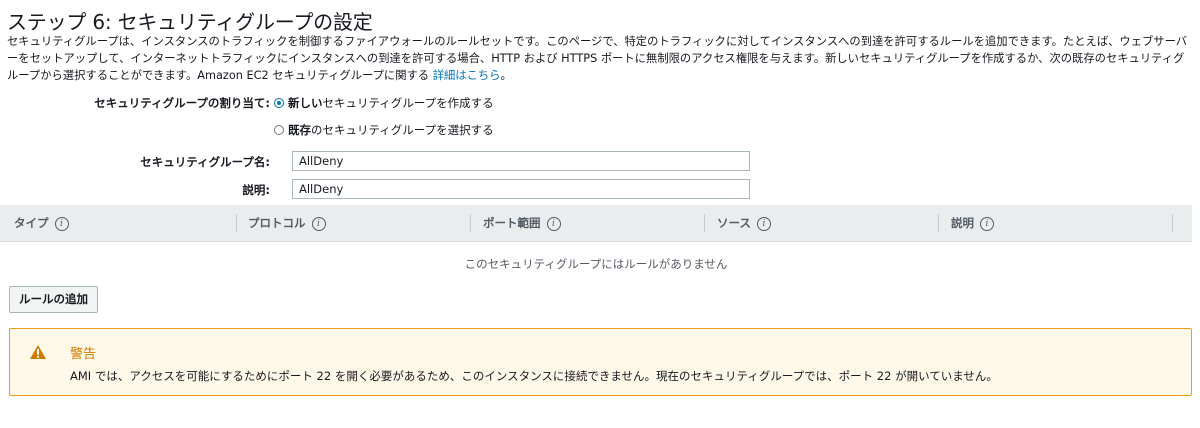 The image size is (1200, 428). I want to click on radio-new-group: 新しいセキュリティグループを作成する, so click(384, 103).